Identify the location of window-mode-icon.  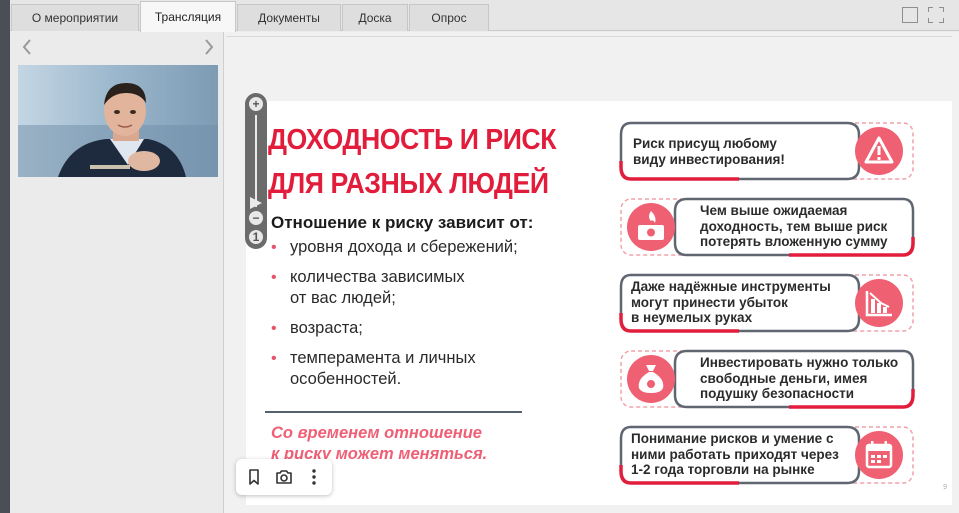
(910, 15).